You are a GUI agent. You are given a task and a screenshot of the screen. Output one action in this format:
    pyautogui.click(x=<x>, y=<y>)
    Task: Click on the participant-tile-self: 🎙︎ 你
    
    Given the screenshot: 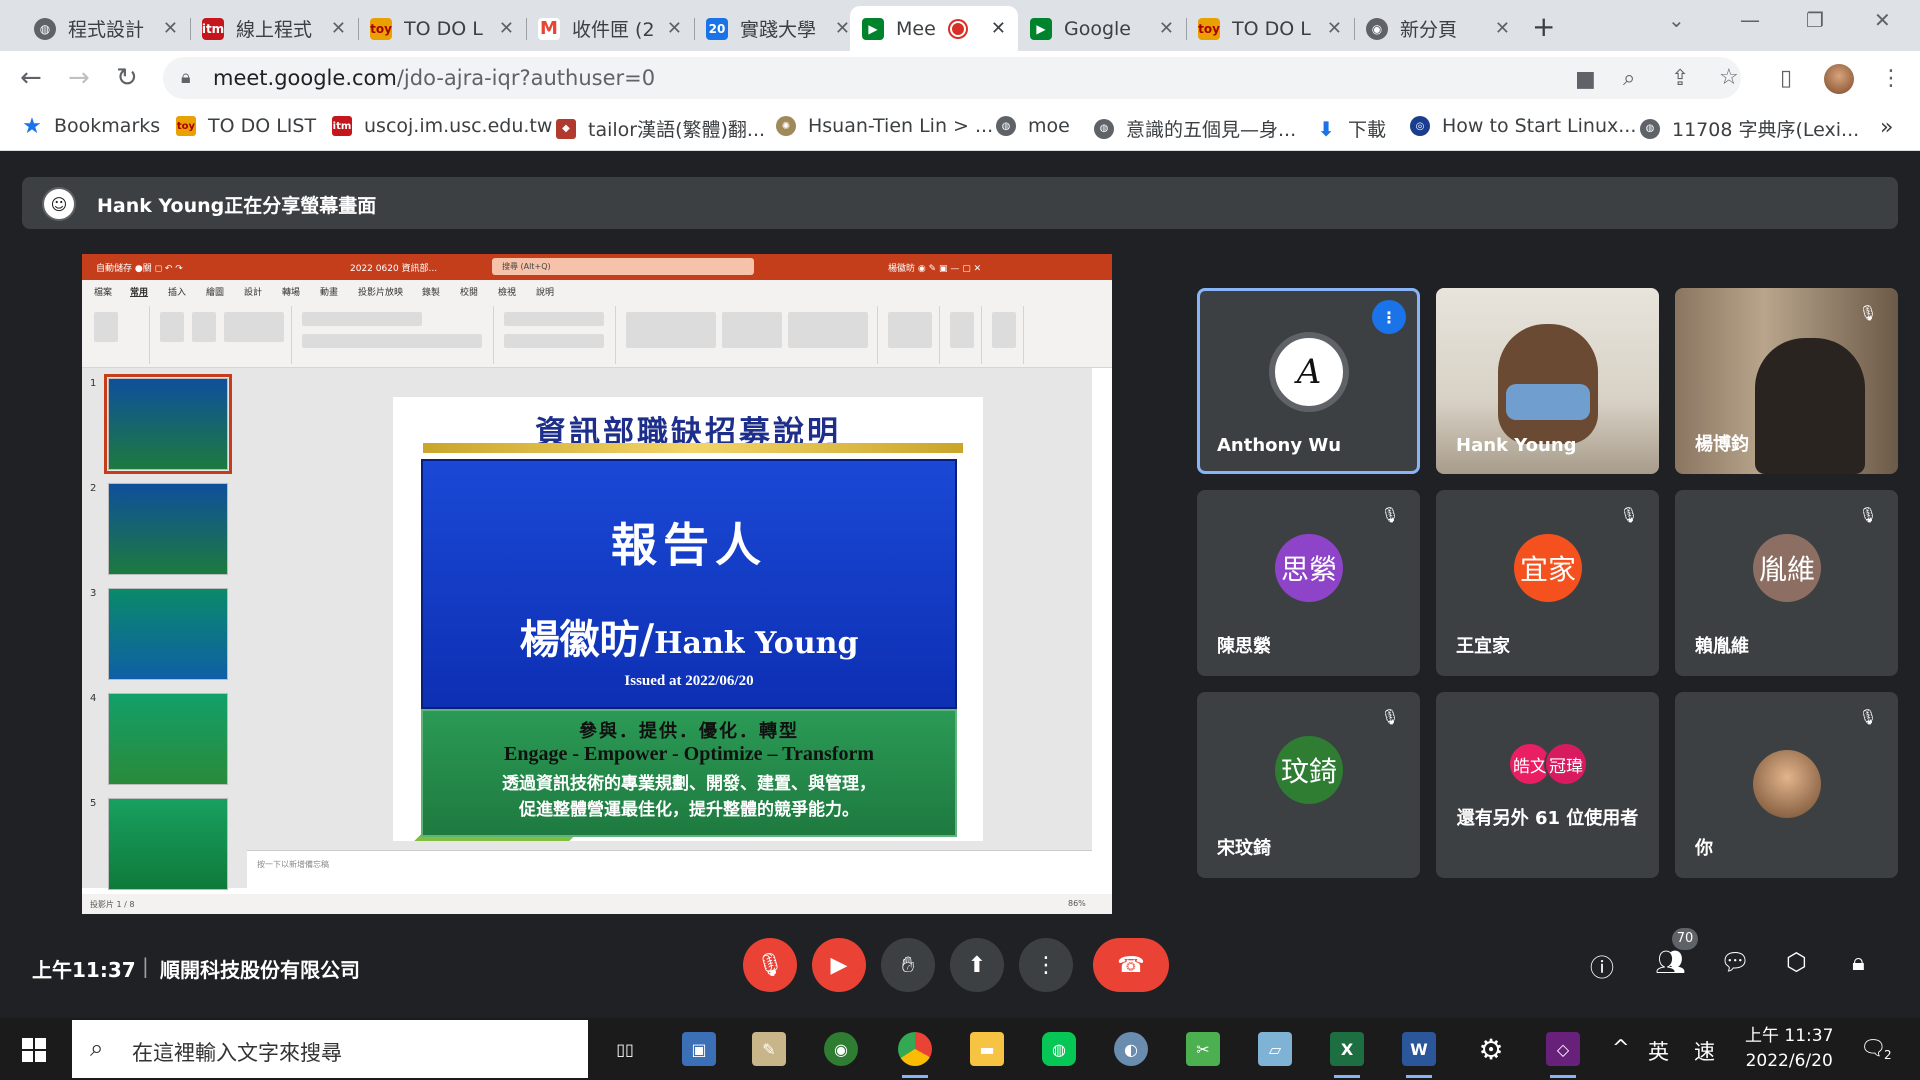 What is the action you would take?
    pyautogui.click(x=1786, y=785)
    